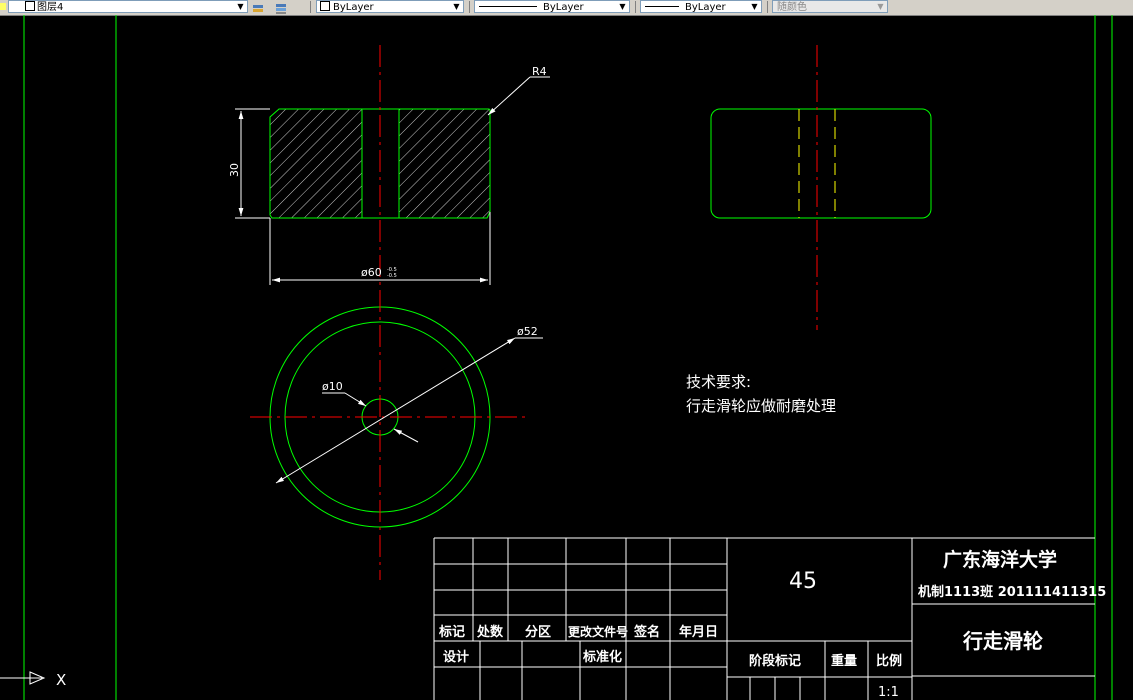 The image size is (1133, 700). What do you see at coordinates (392, 276) in the screenshot?
I see `dim-tol-lower: -0.5` at bounding box center [392, 276].